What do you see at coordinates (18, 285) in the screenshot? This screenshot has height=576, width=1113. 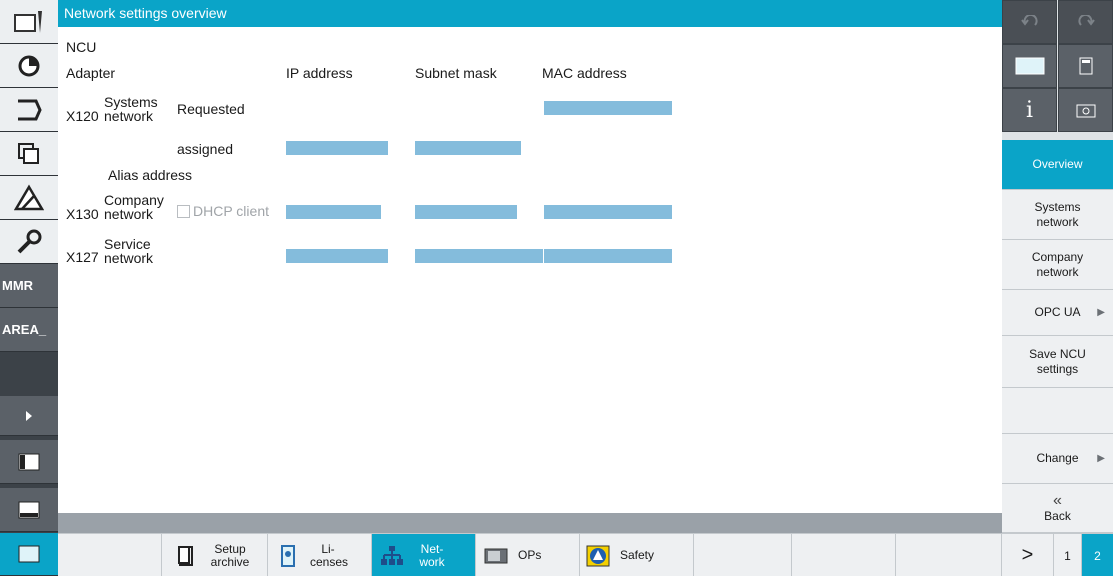 I see `mmr-label: MMR` at bounding box center [18, 285].